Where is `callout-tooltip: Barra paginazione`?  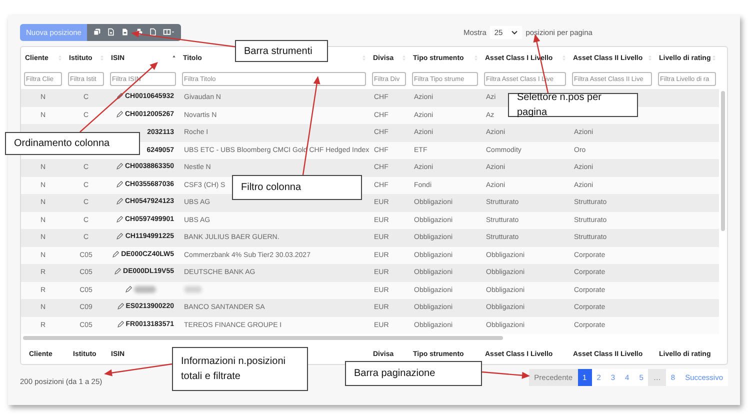 callout-tooltip: Barra paginazione is located at coordinates (413, 373).